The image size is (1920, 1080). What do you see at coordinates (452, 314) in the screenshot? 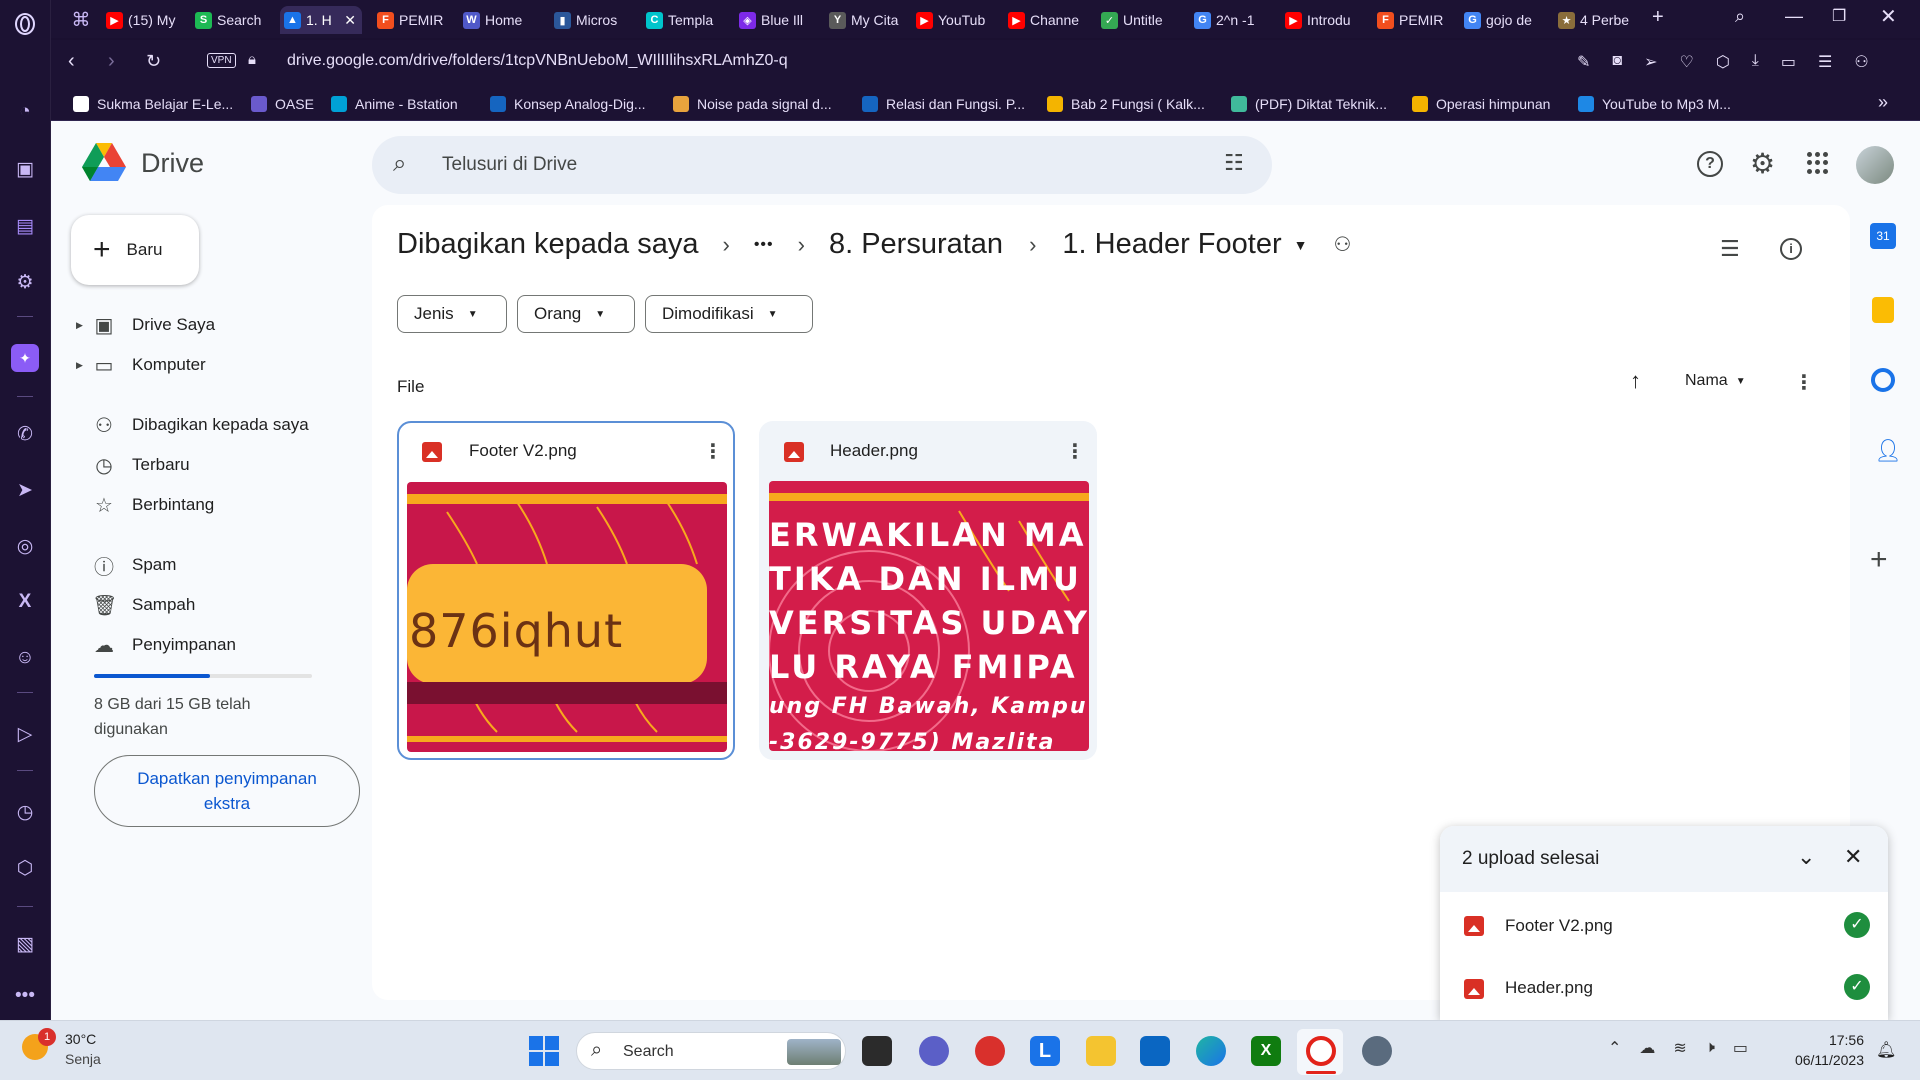
I see `filter-type: Jenis ▼` at bounding box center [452, 314].